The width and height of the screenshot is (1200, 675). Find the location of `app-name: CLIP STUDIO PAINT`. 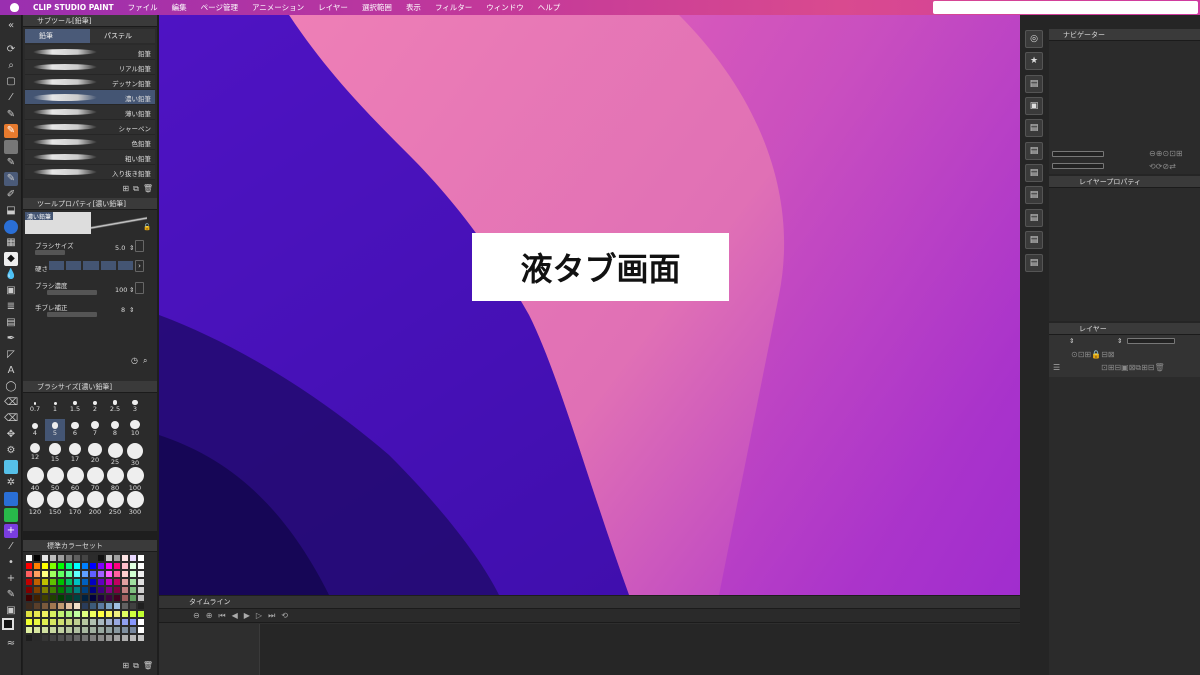

app-name: CLIP STUDIO PAINT is located at coordinates (73, 7).